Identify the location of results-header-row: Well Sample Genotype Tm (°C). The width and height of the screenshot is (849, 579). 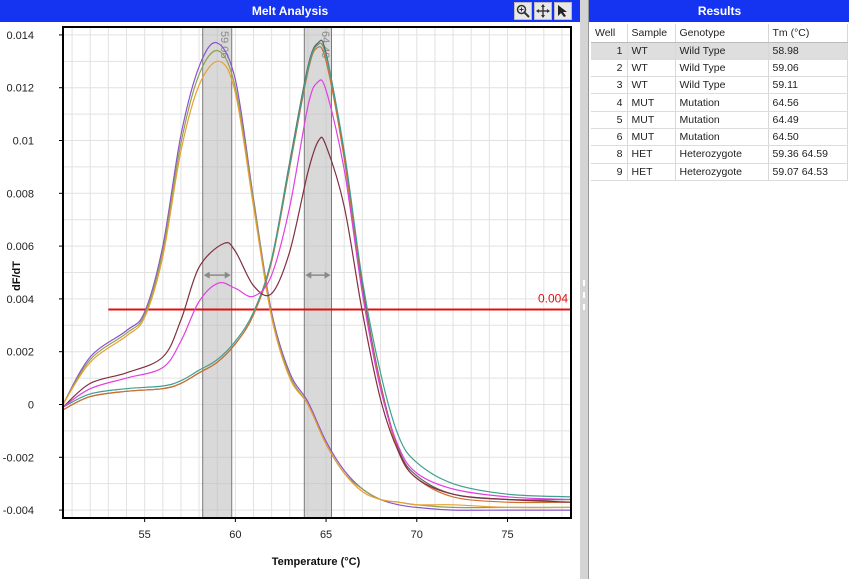
(719, 33).